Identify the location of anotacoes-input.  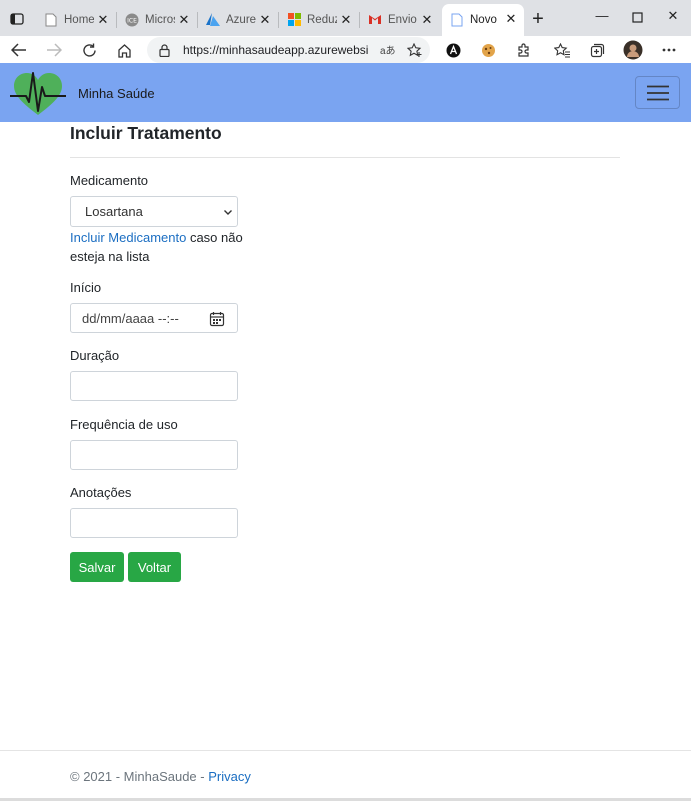
(154, 523).